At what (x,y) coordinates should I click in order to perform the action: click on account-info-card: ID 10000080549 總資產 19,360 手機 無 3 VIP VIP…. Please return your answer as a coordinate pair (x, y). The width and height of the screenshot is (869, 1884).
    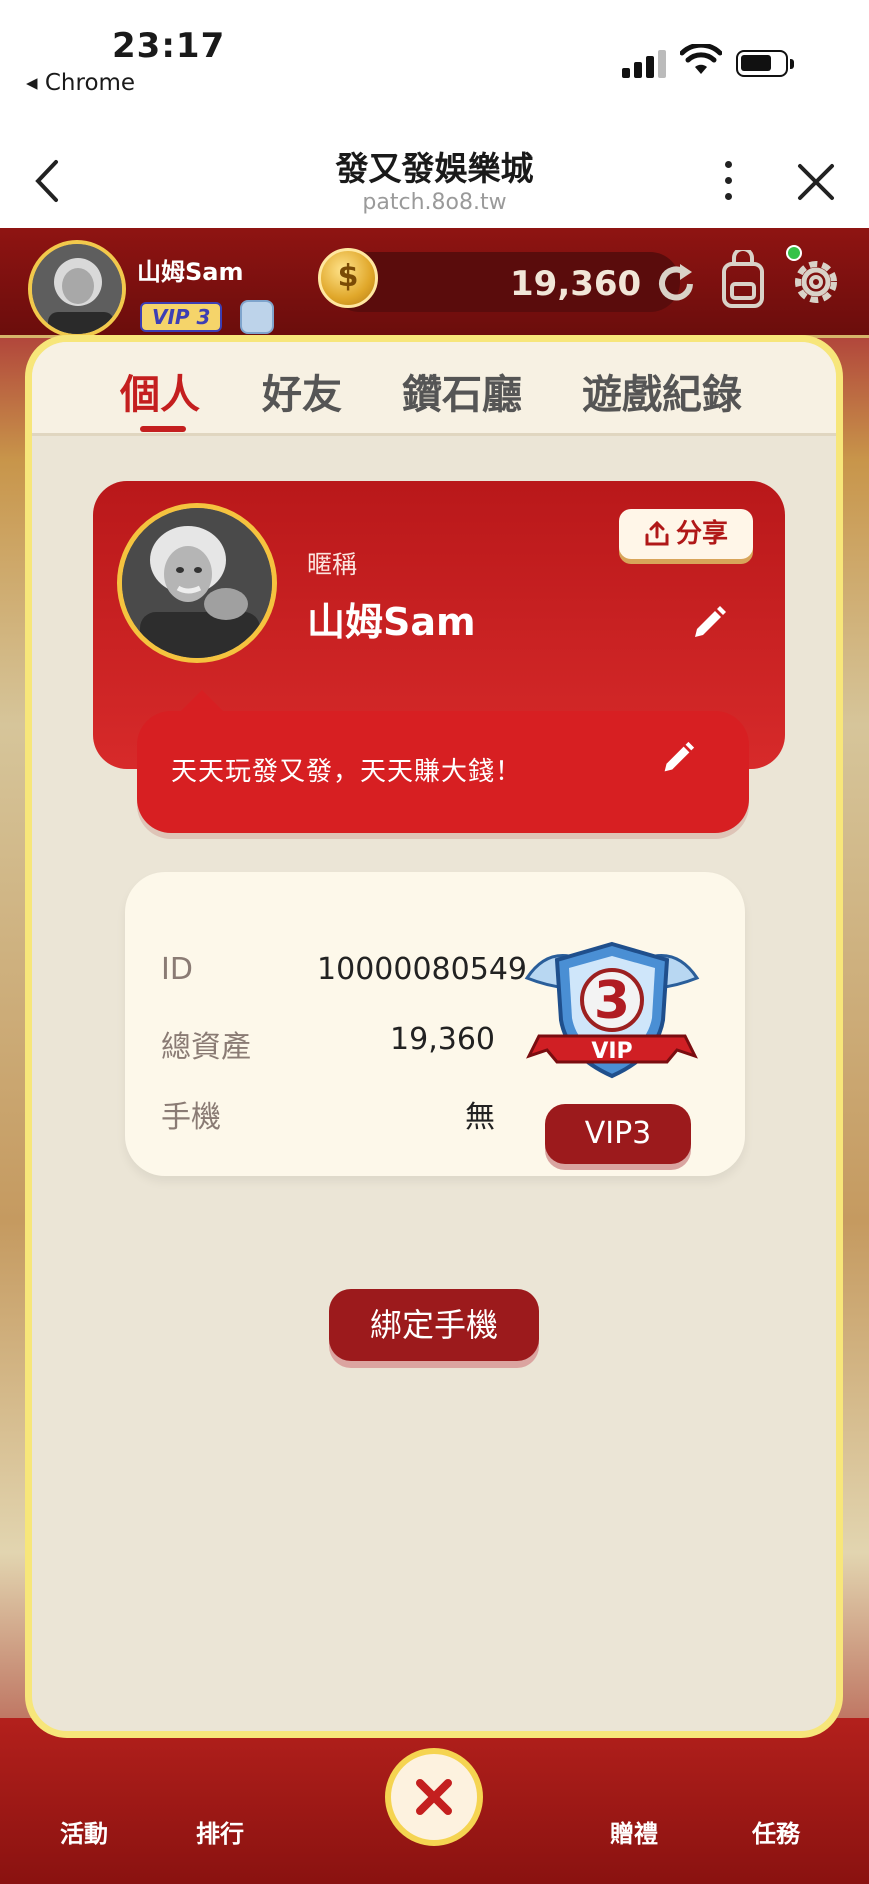
    Looking at the image, I should click on (435, 1024).